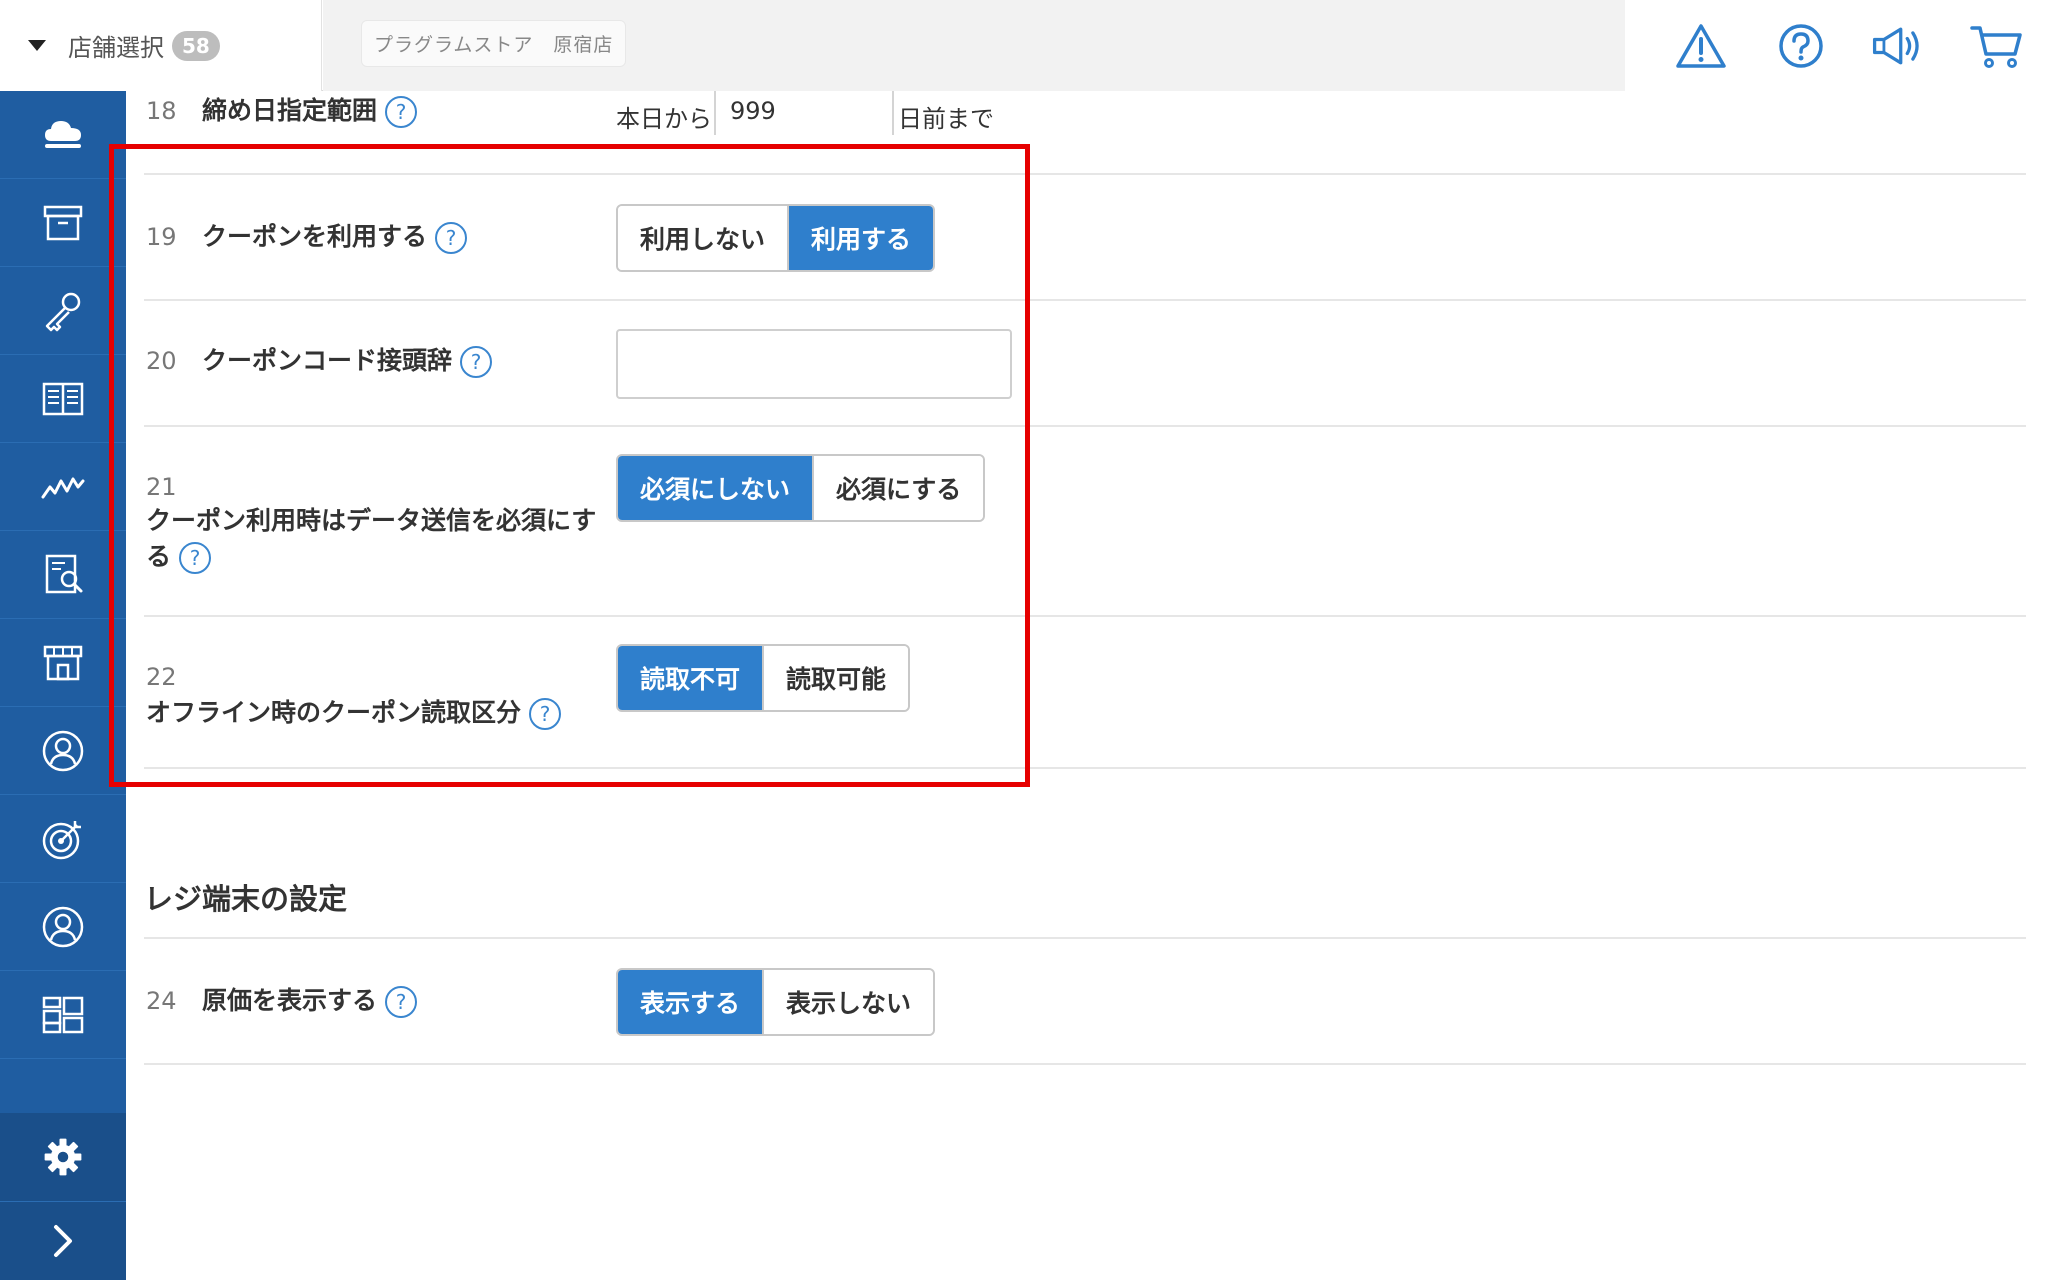  I want to click on setting-row-18: 18 締め日指定範囲? 本日から 999 日前まで, so click(1085, 133).